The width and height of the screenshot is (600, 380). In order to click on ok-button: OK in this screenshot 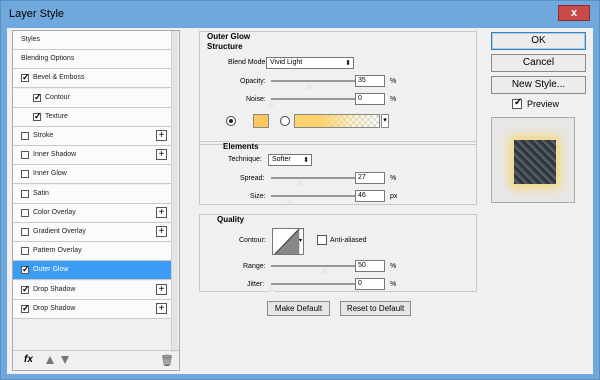, I will do `click(538, 41)`.